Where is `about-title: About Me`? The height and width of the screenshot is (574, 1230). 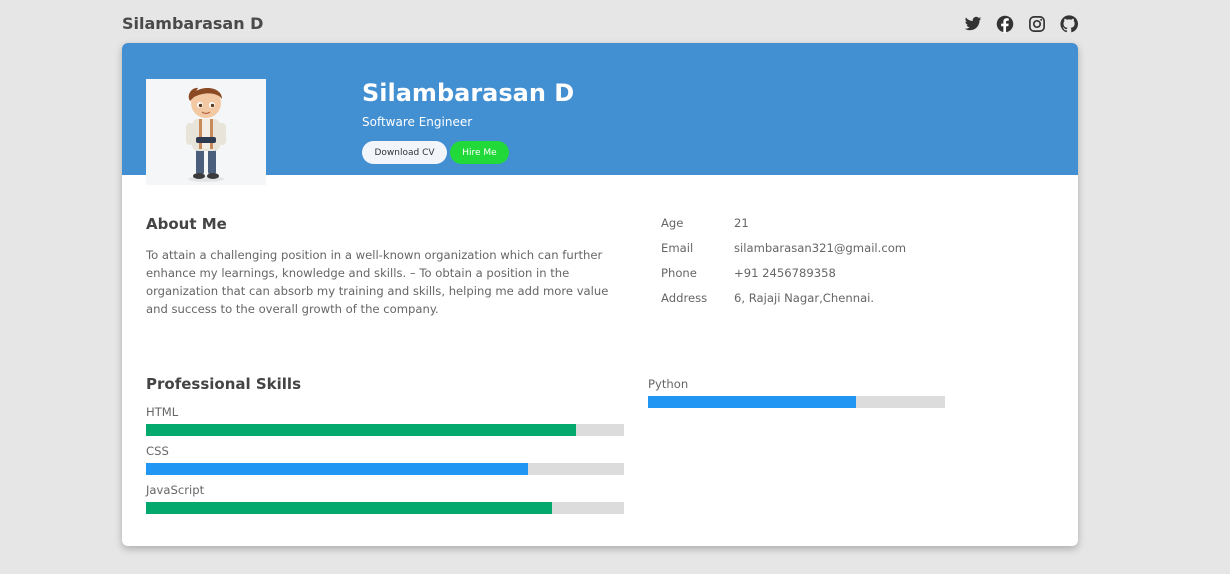
about-title: About Me is located at coordinates (186, 224).